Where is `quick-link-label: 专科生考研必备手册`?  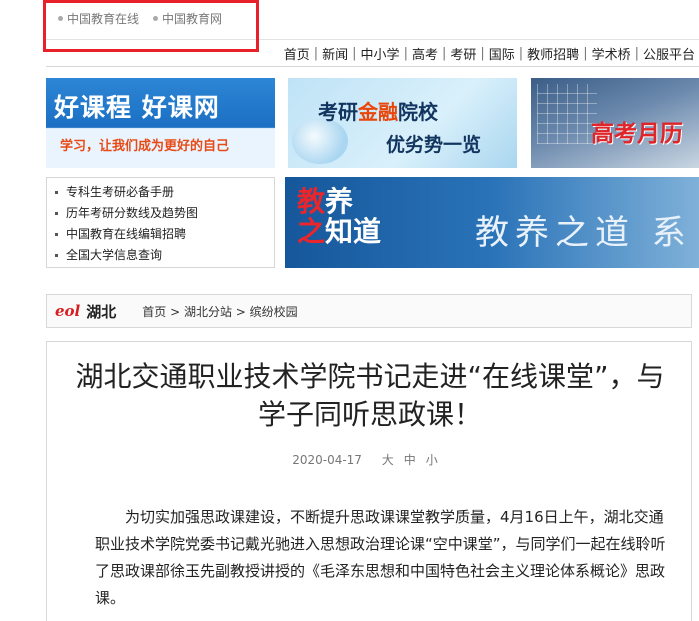
quick-link-label: 专科生考研必备手册 is located at coordinates (120, 192).